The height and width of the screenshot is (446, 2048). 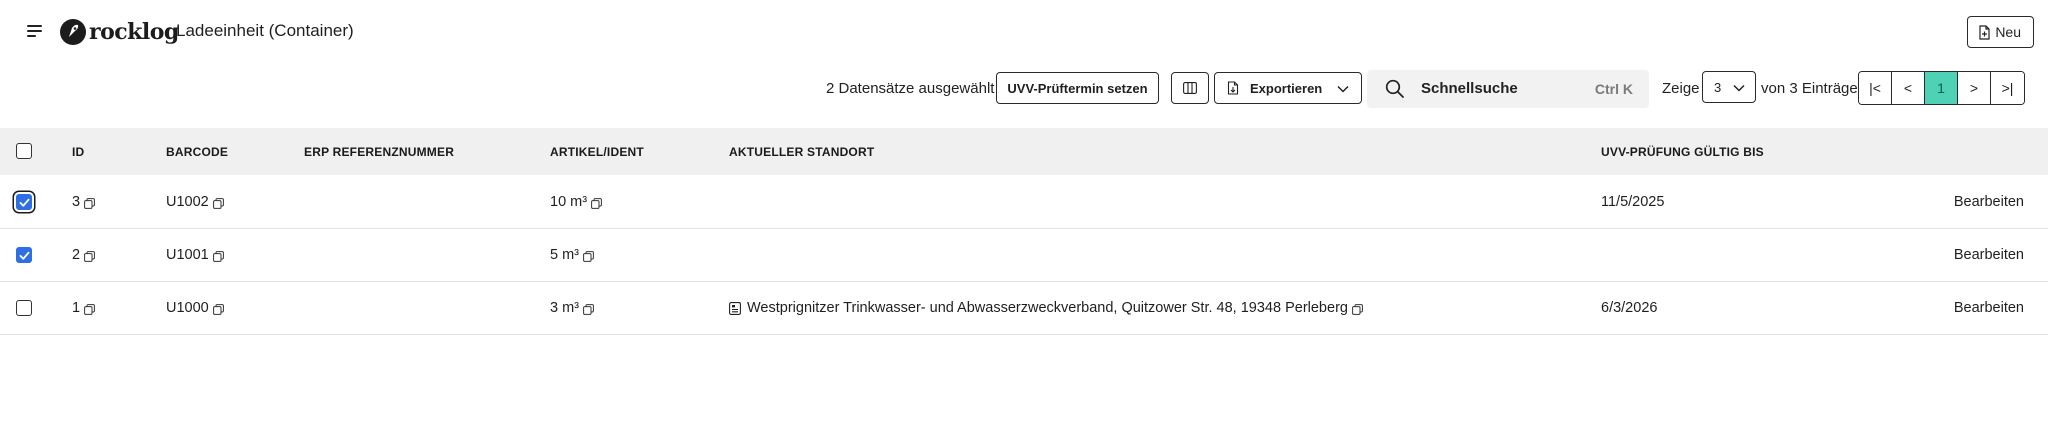 What do you see at coordinates (78, 152) in the screenshot?
I see `column-header-id: ID` at bounding box center [78, 152].